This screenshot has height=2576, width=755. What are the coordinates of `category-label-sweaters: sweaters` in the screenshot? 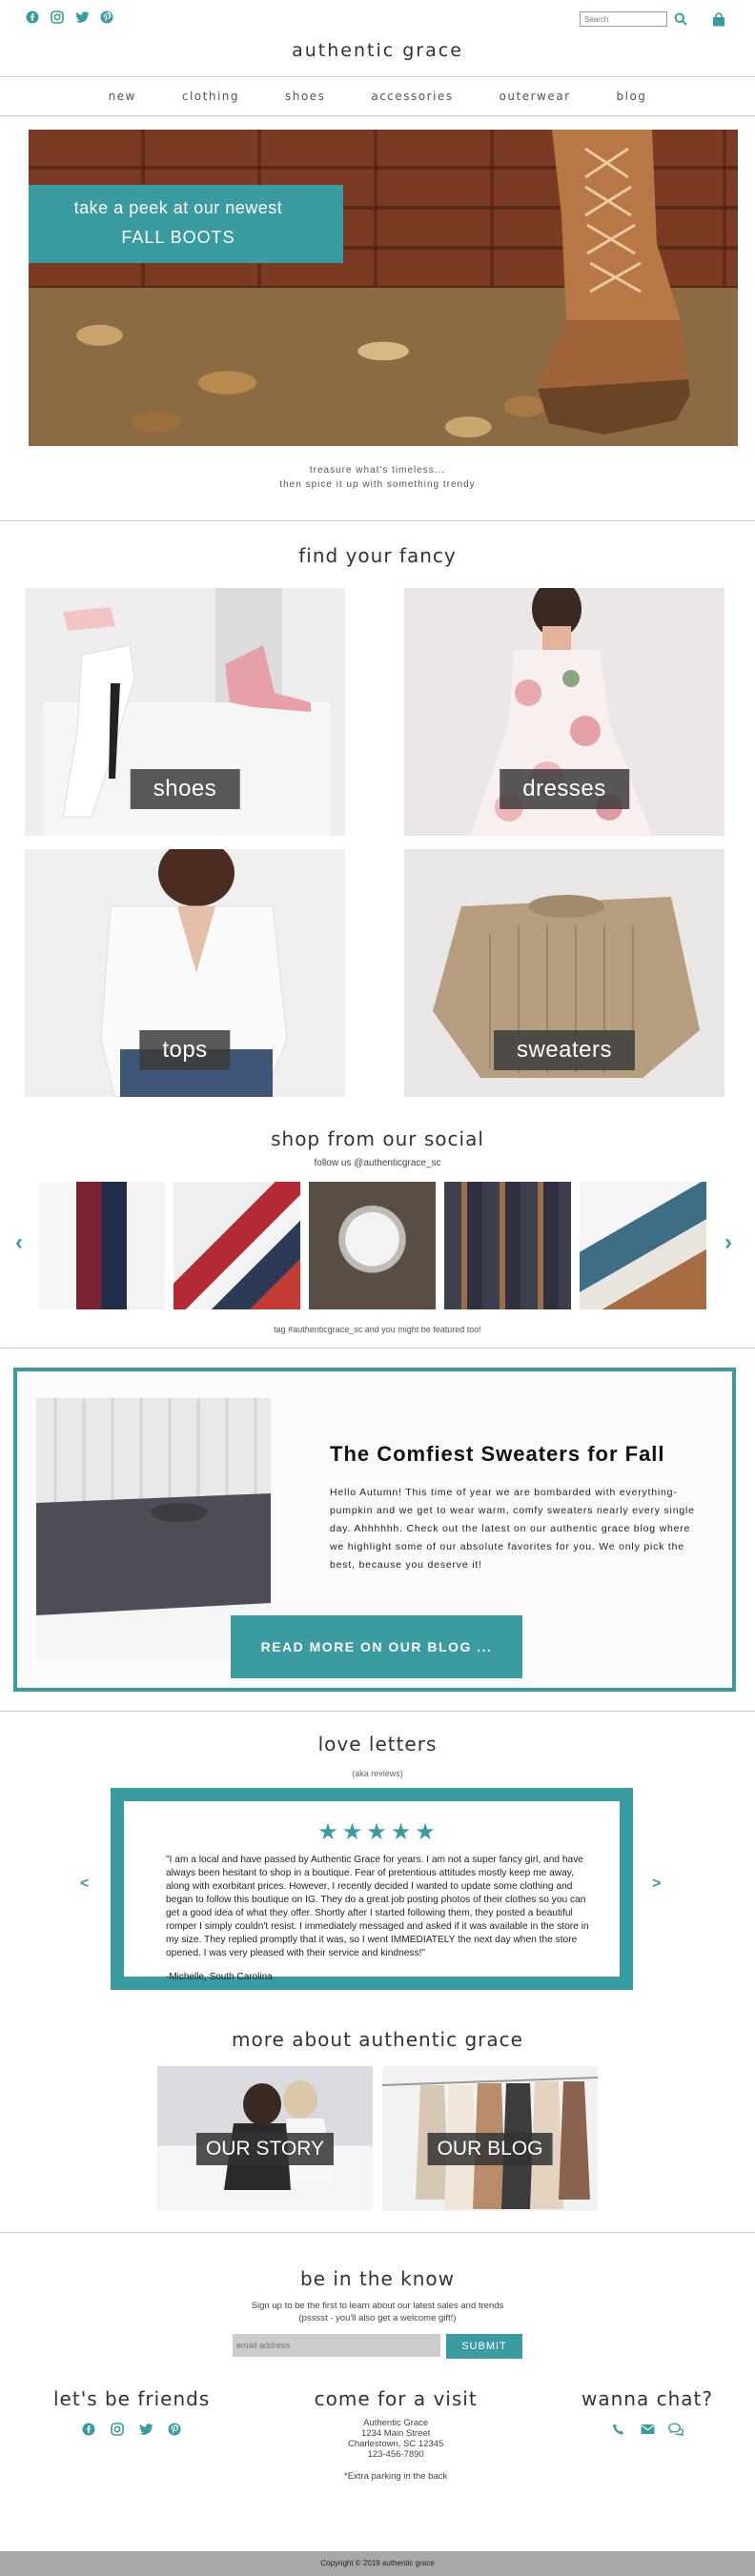 It's located at (564, 1050).